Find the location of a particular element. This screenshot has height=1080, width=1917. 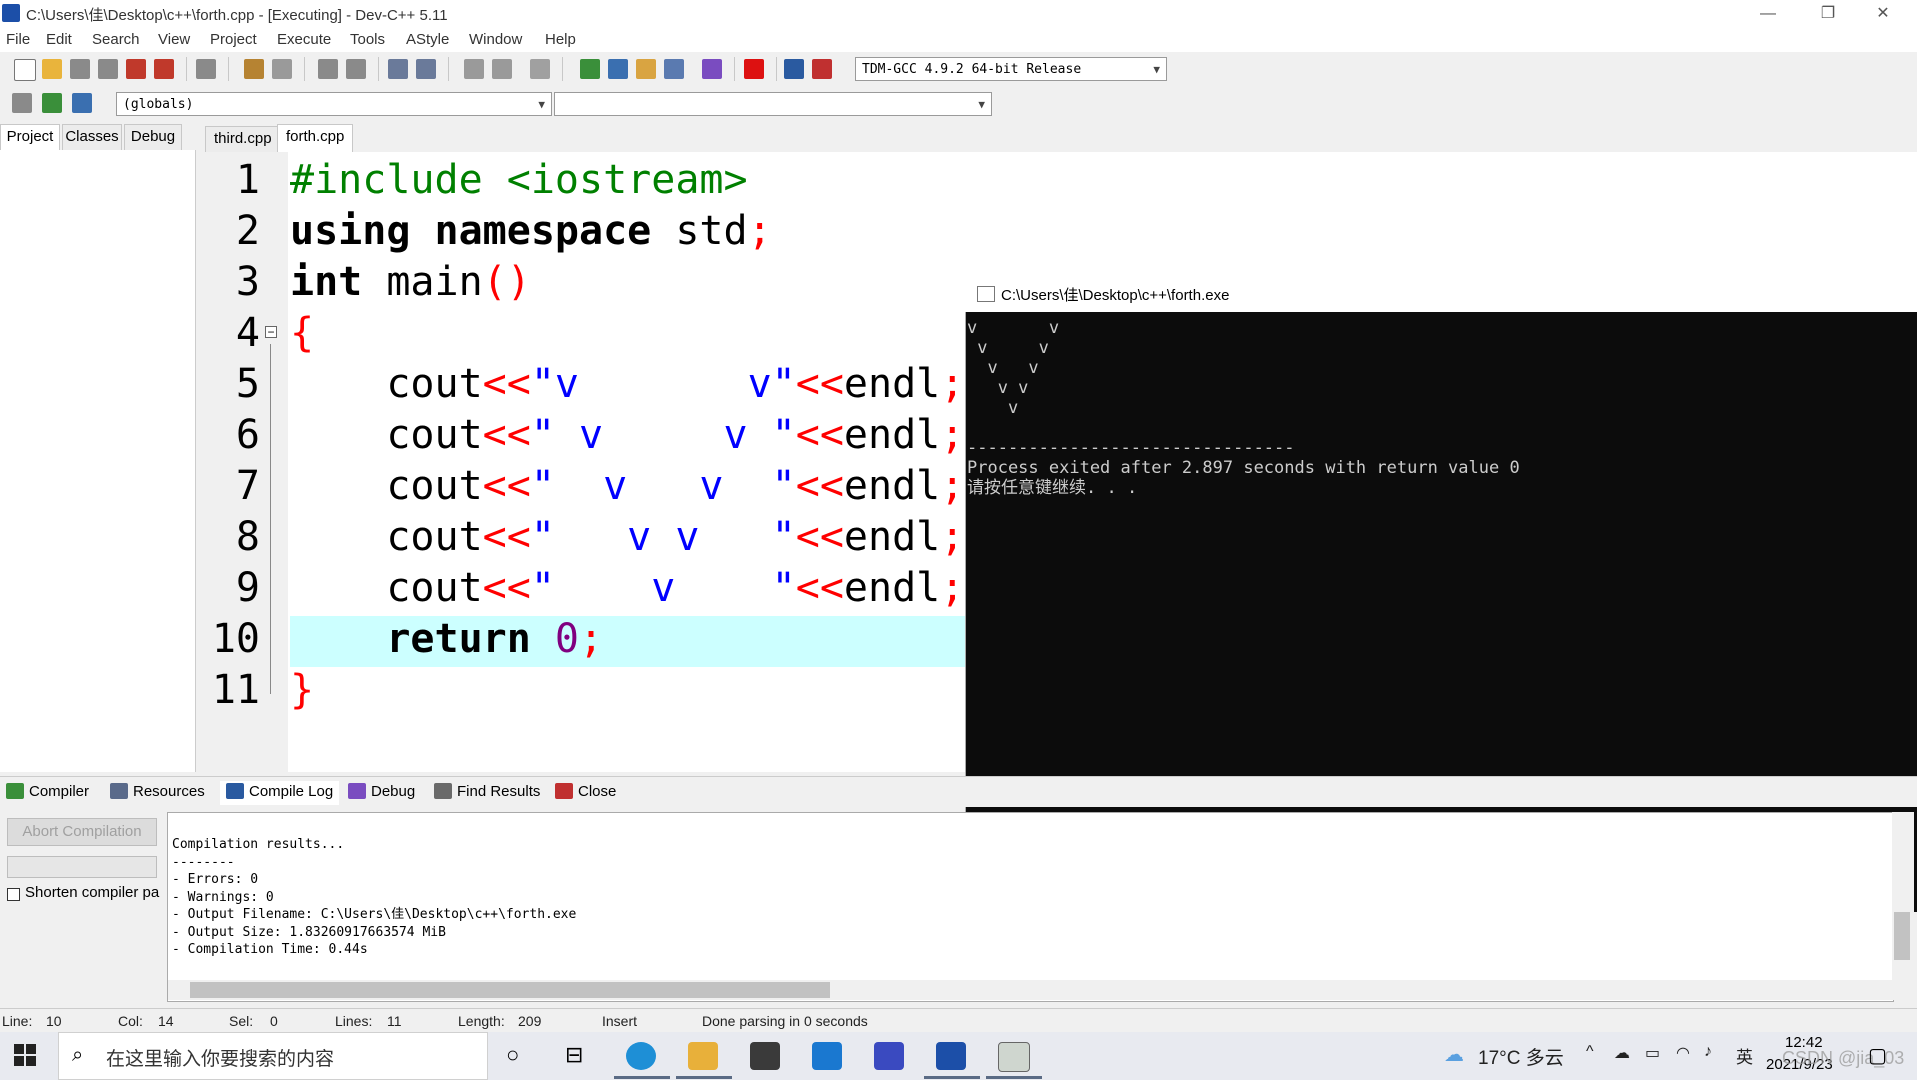

profile-icon is located at coordinates (794, 69).